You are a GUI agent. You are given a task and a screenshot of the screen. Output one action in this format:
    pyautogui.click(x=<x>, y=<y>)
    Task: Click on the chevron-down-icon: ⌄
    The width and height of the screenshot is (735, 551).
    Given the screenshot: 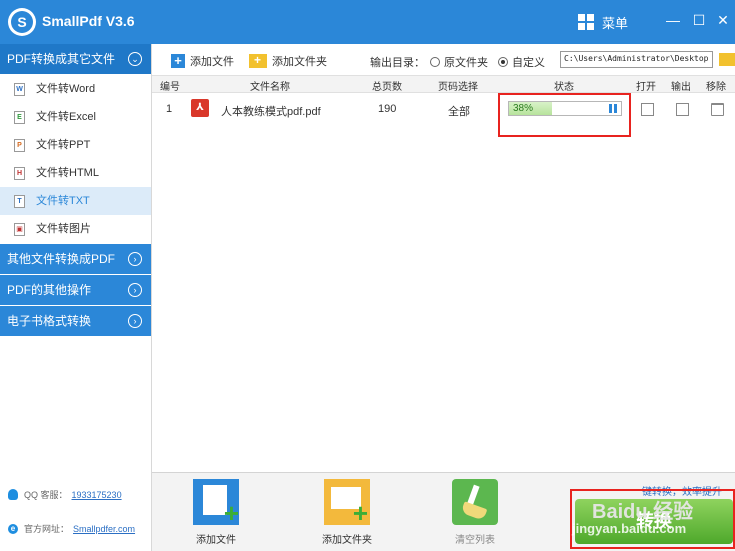 What is the action you would take?
    pyautogui.click(x=135, y=59)
    